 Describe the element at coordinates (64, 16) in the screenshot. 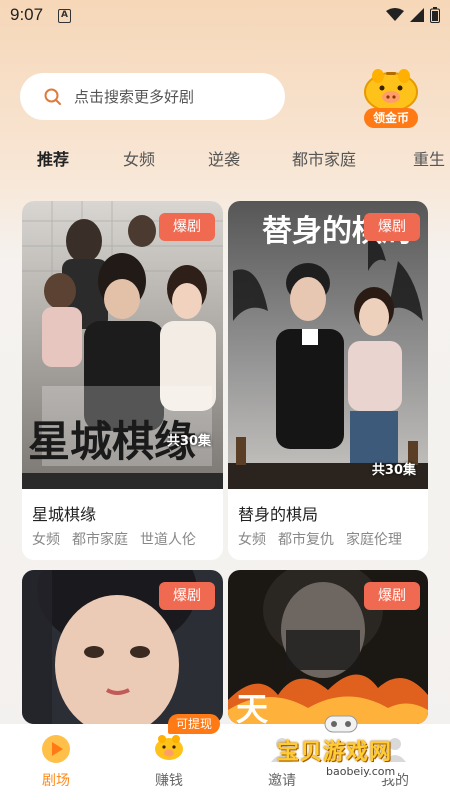

I see `notification-a-icon: A` at that location.